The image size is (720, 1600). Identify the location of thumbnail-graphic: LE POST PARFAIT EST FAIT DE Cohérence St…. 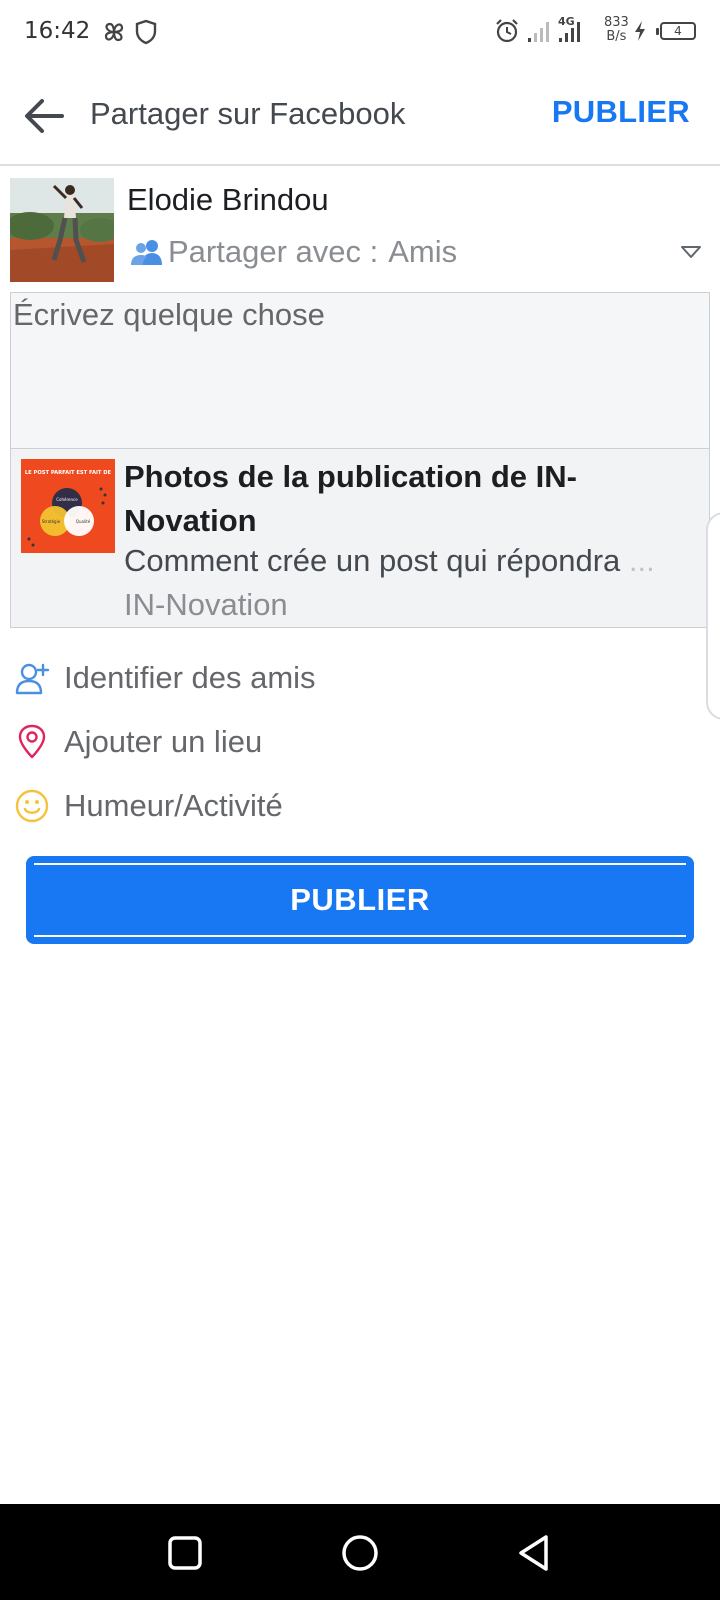
(68, 506).